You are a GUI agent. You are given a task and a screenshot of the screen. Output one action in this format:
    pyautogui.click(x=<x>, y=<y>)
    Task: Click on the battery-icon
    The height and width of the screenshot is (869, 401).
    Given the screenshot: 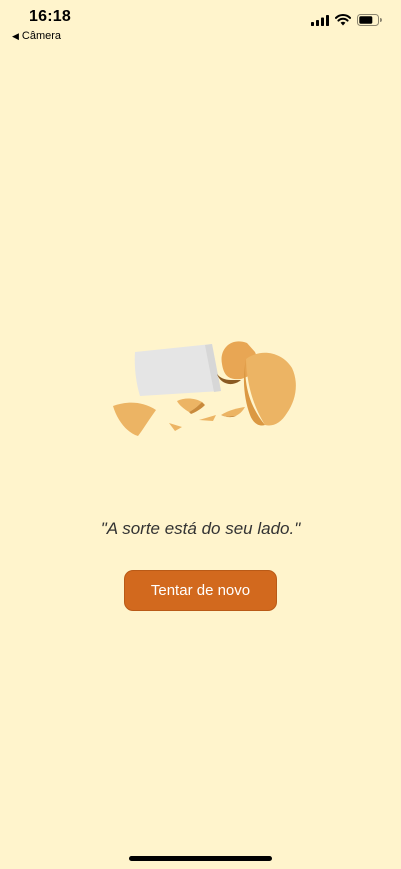 What is the action you would take?
    pyautogui.click(x=369, y=20)
    